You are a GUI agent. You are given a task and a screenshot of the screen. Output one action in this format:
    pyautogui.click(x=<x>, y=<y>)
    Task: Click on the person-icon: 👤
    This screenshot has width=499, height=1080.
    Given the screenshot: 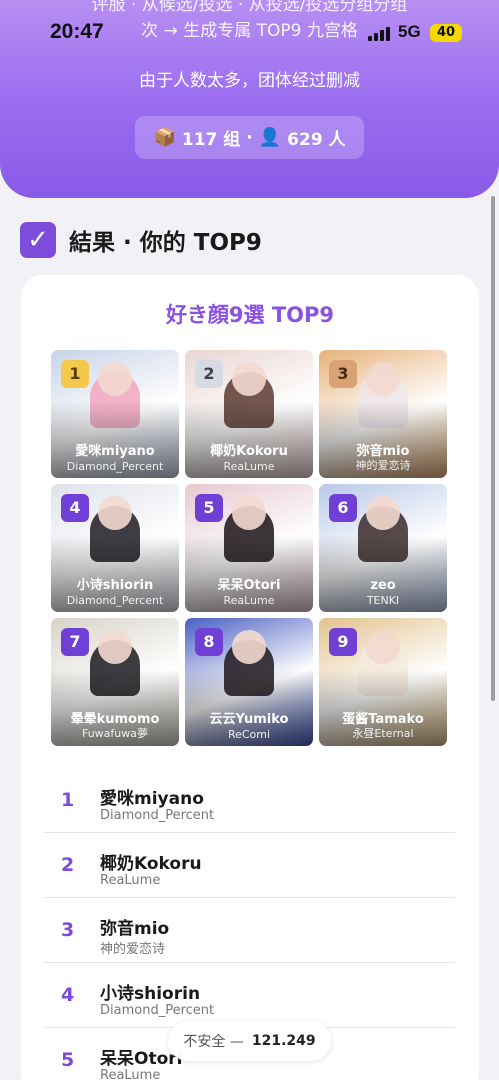 What is the action you would take?
    pyautogui.click(x=270, y=137)
    